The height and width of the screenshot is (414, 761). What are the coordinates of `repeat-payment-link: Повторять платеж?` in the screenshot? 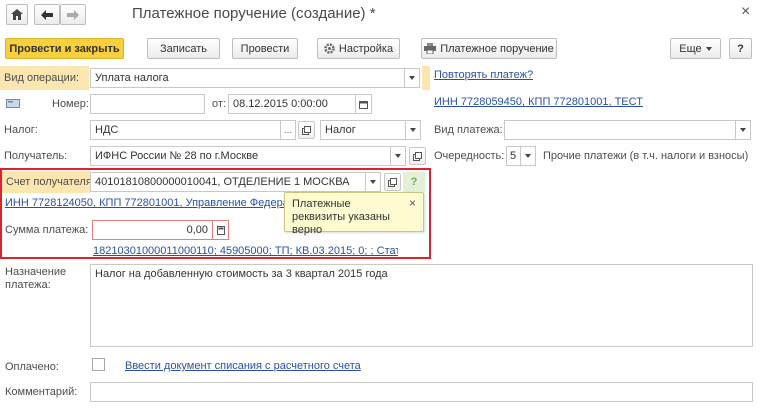 It's located at (483, 75).